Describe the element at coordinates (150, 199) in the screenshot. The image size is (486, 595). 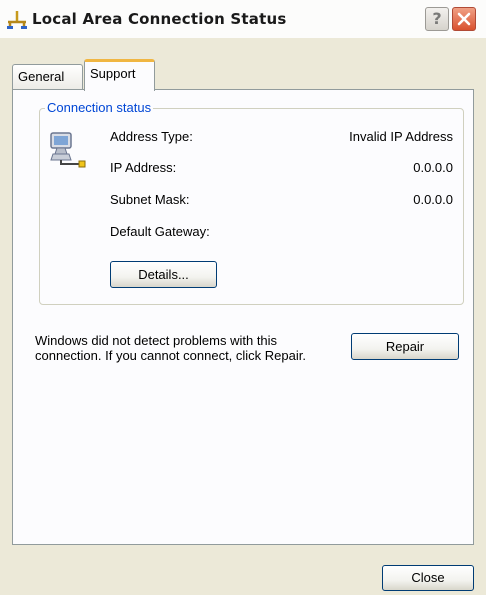
I see `subnet-mask-label: Subnet Mask:` at that location.